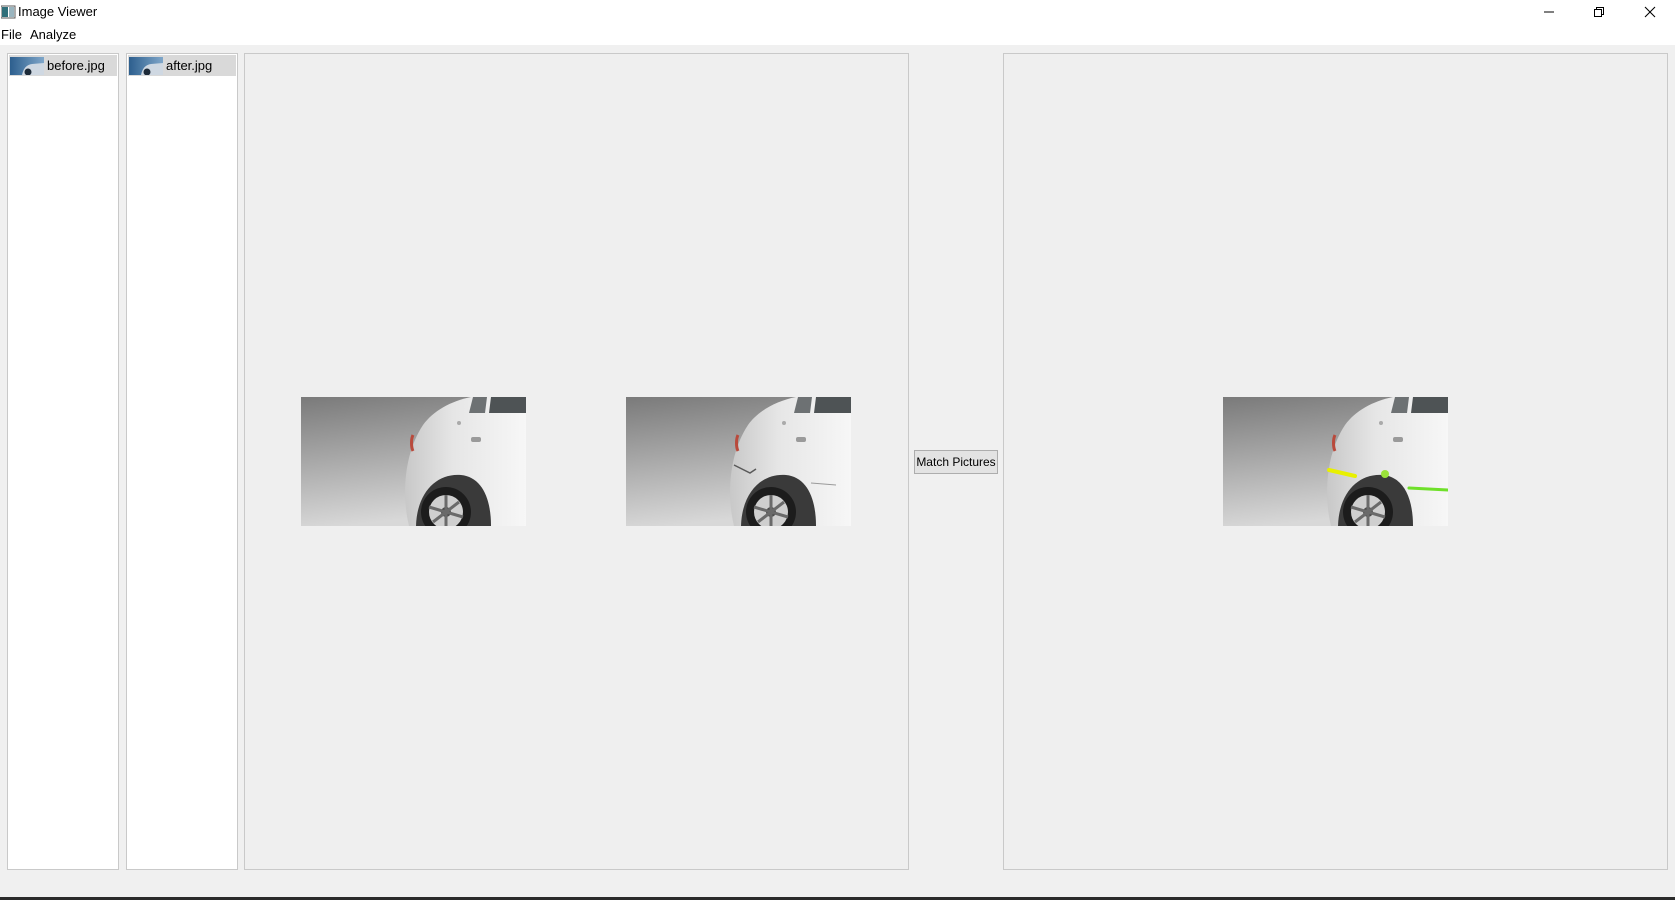 The width and height of the screenshot is (1675, 900). I want to click on minimize-icon, so click(1549, 12).